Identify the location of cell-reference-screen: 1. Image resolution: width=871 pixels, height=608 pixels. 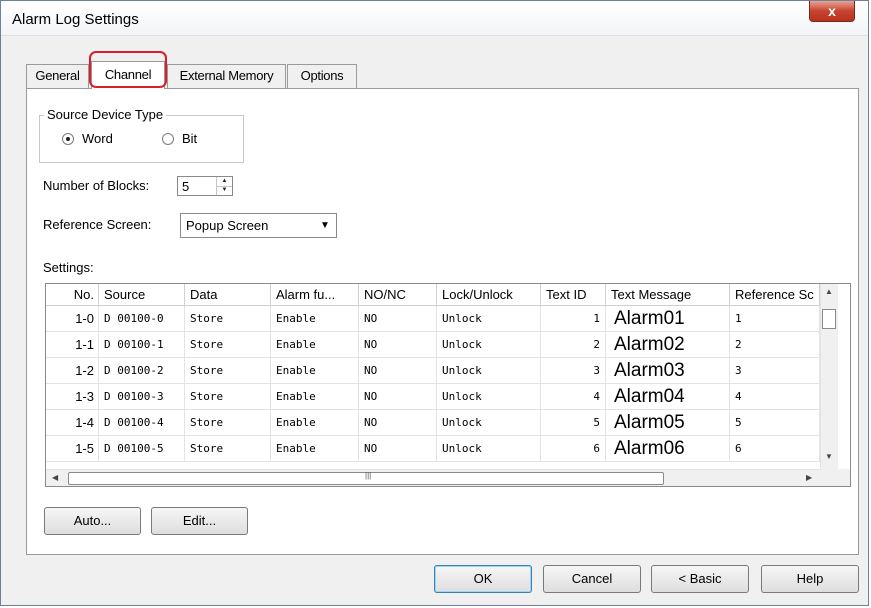
(775, 319).